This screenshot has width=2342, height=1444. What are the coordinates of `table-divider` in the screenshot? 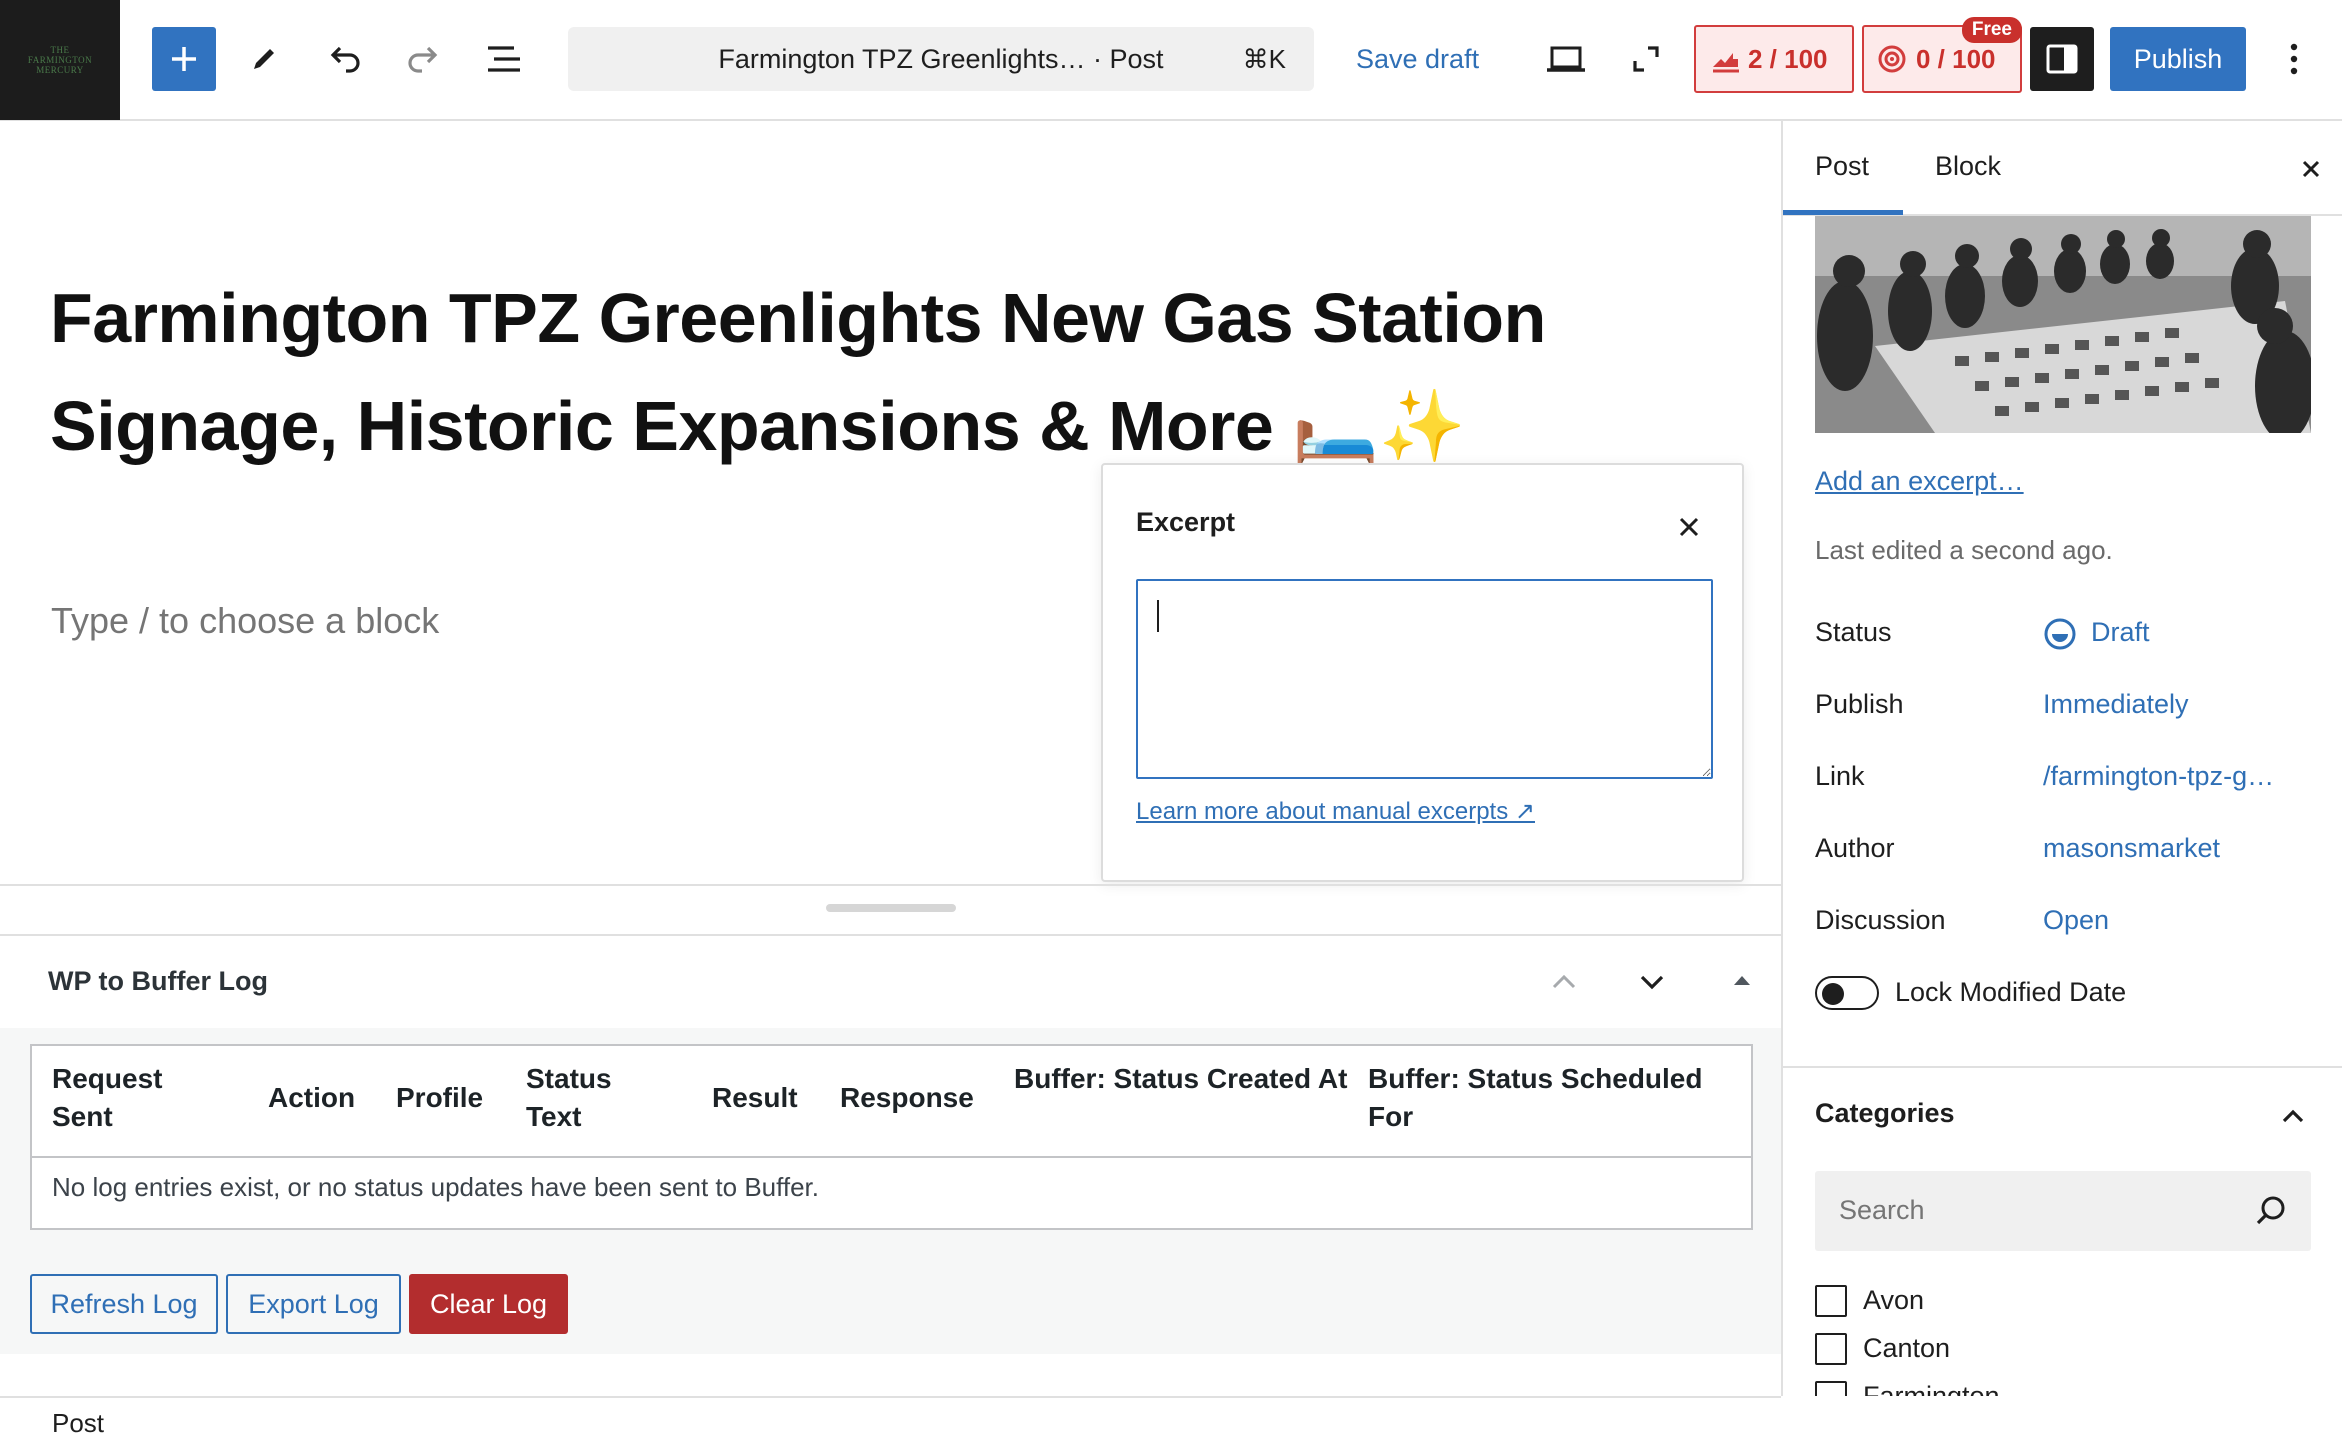 It's located at (891, 1157).